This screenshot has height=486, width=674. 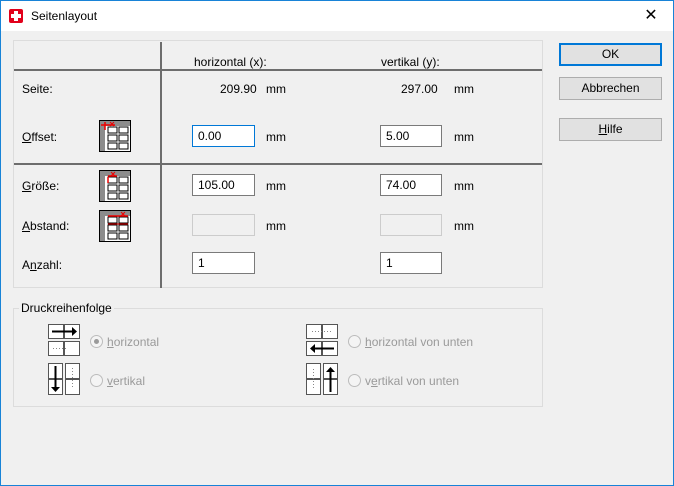 I want to click on abstand-y-unit: mm, so click(x=464, y=226).